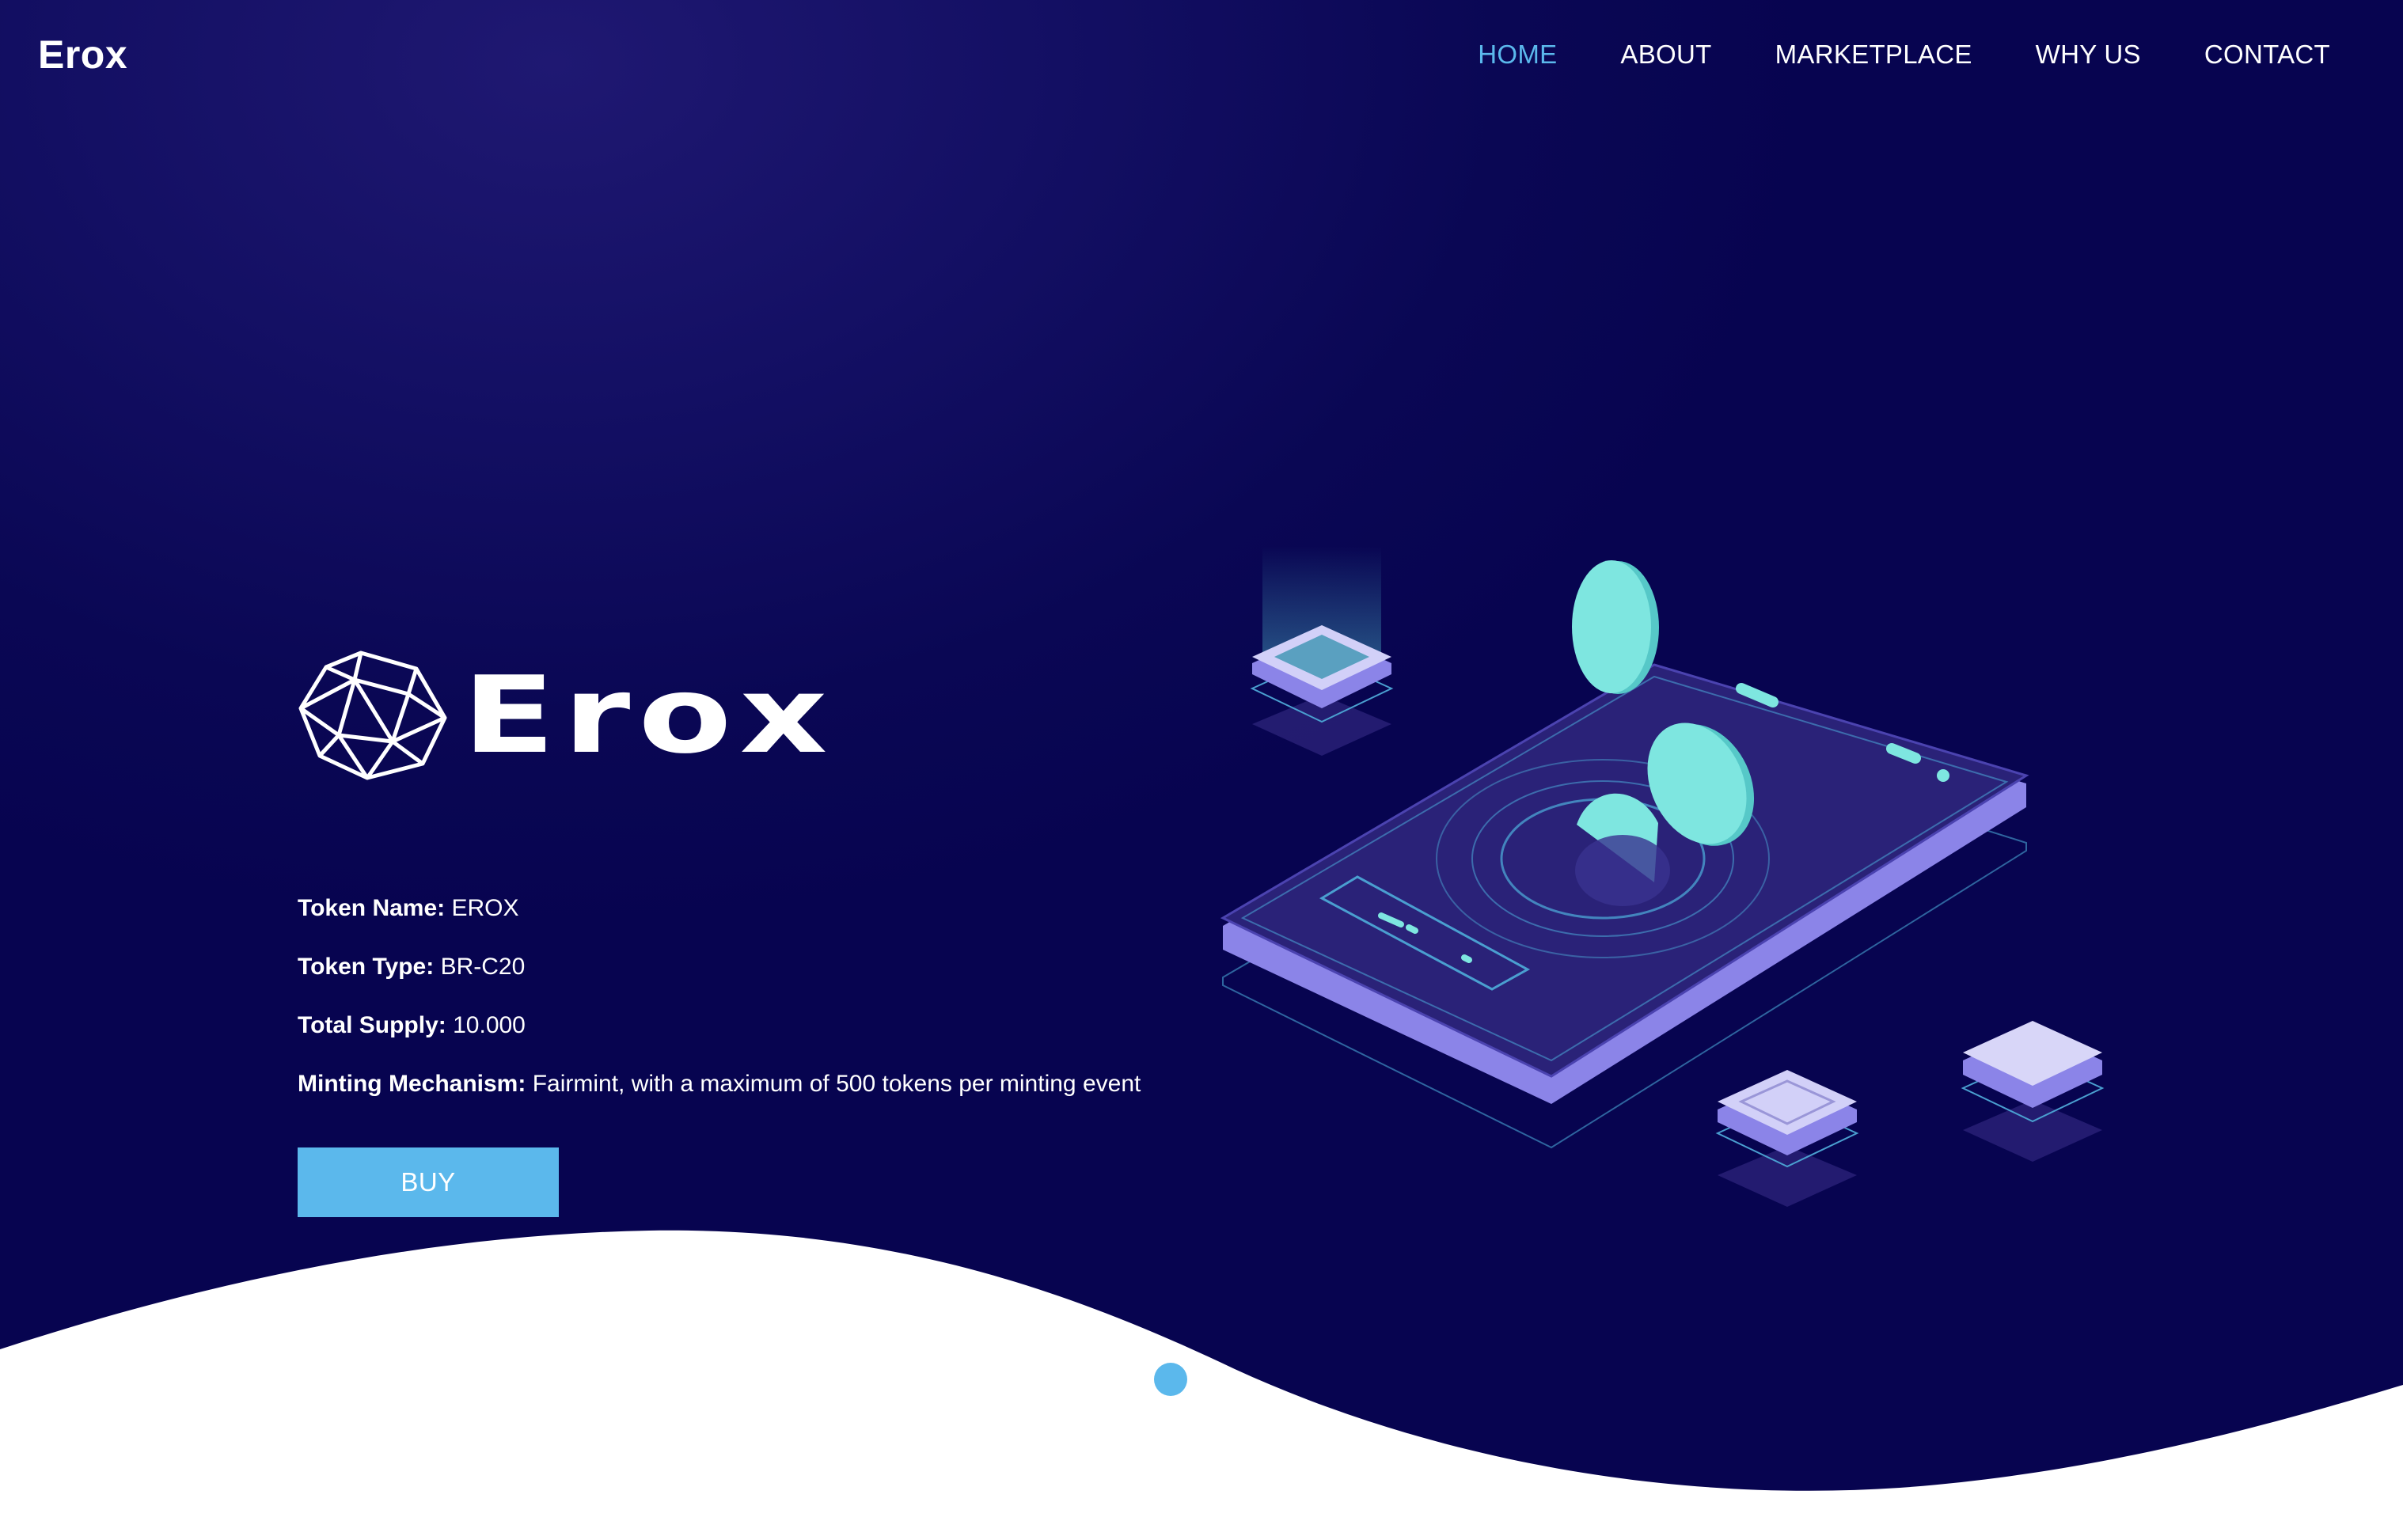 This screenshot has height=1540, width=2403. Describe the element at coordinates (2267, 55) in the screenshot. I see `nav-contact: CONTACT` at that location.